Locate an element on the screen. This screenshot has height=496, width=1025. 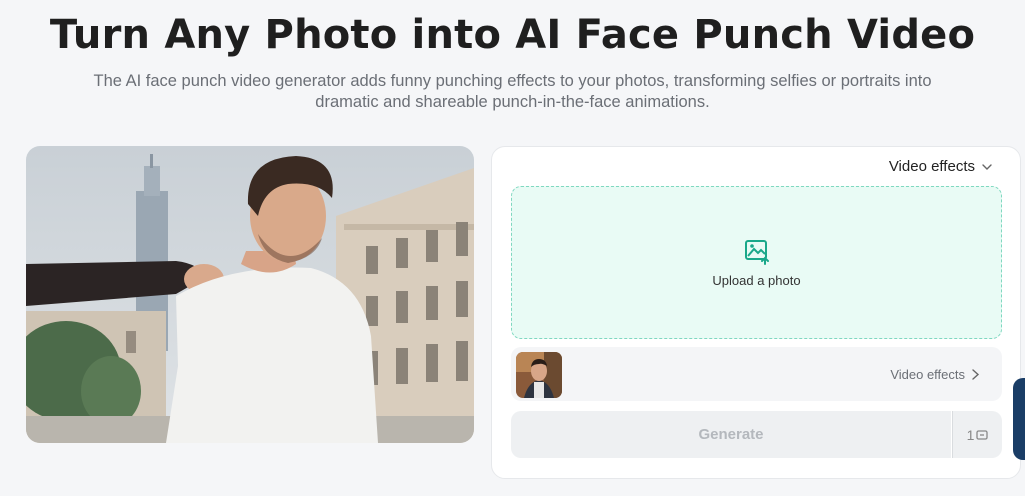
upload-photo-label: Upload a photo is located at coordinates (756, 280).